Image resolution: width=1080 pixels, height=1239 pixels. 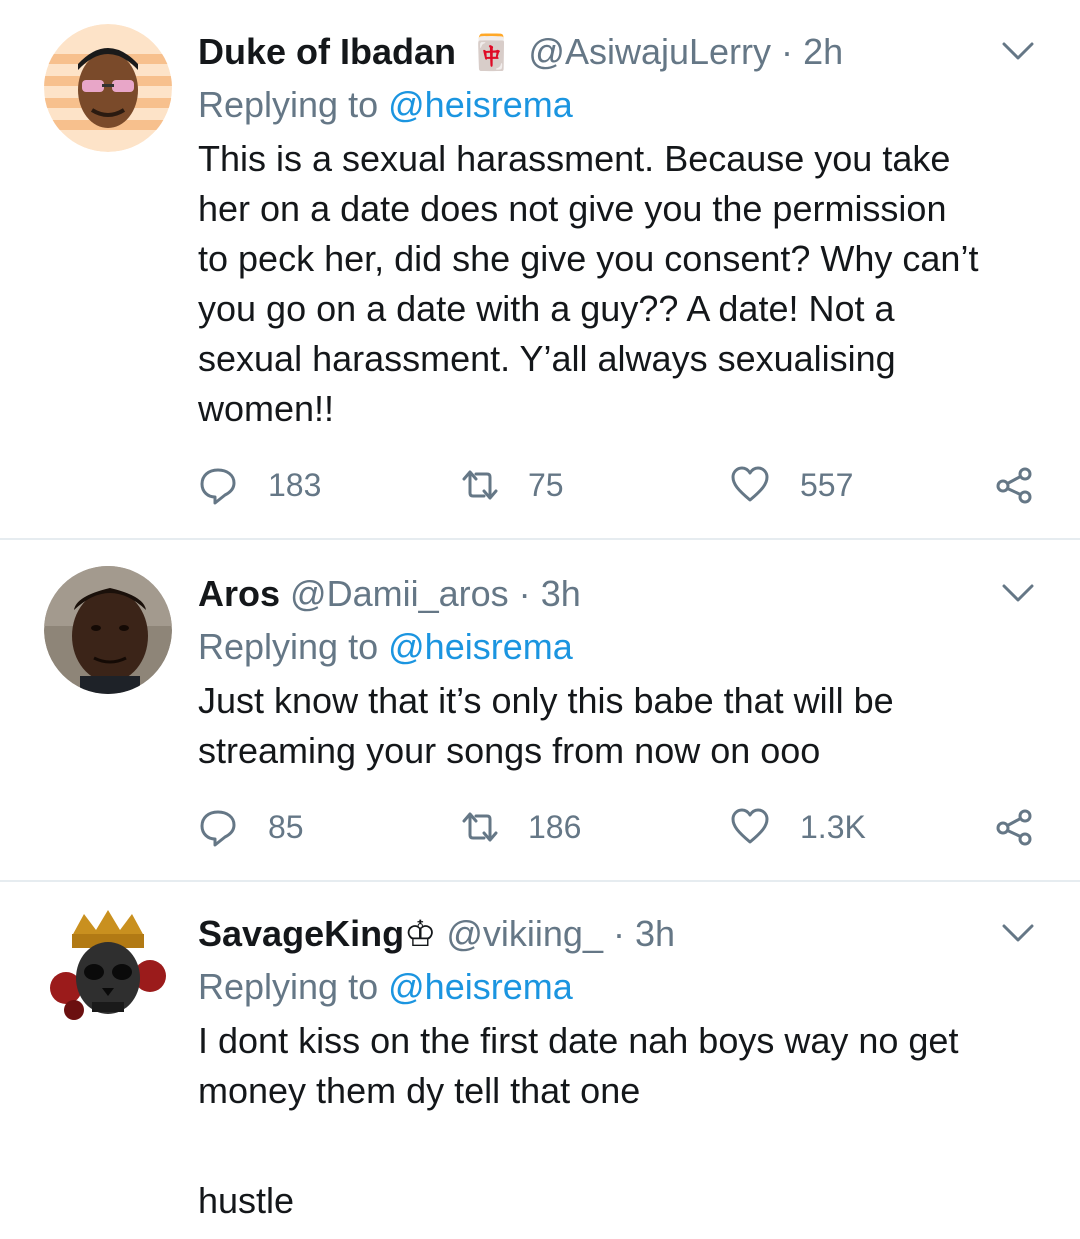 I want to click on action-bar: 85 186 1.3K, so click(x=623, y=827).